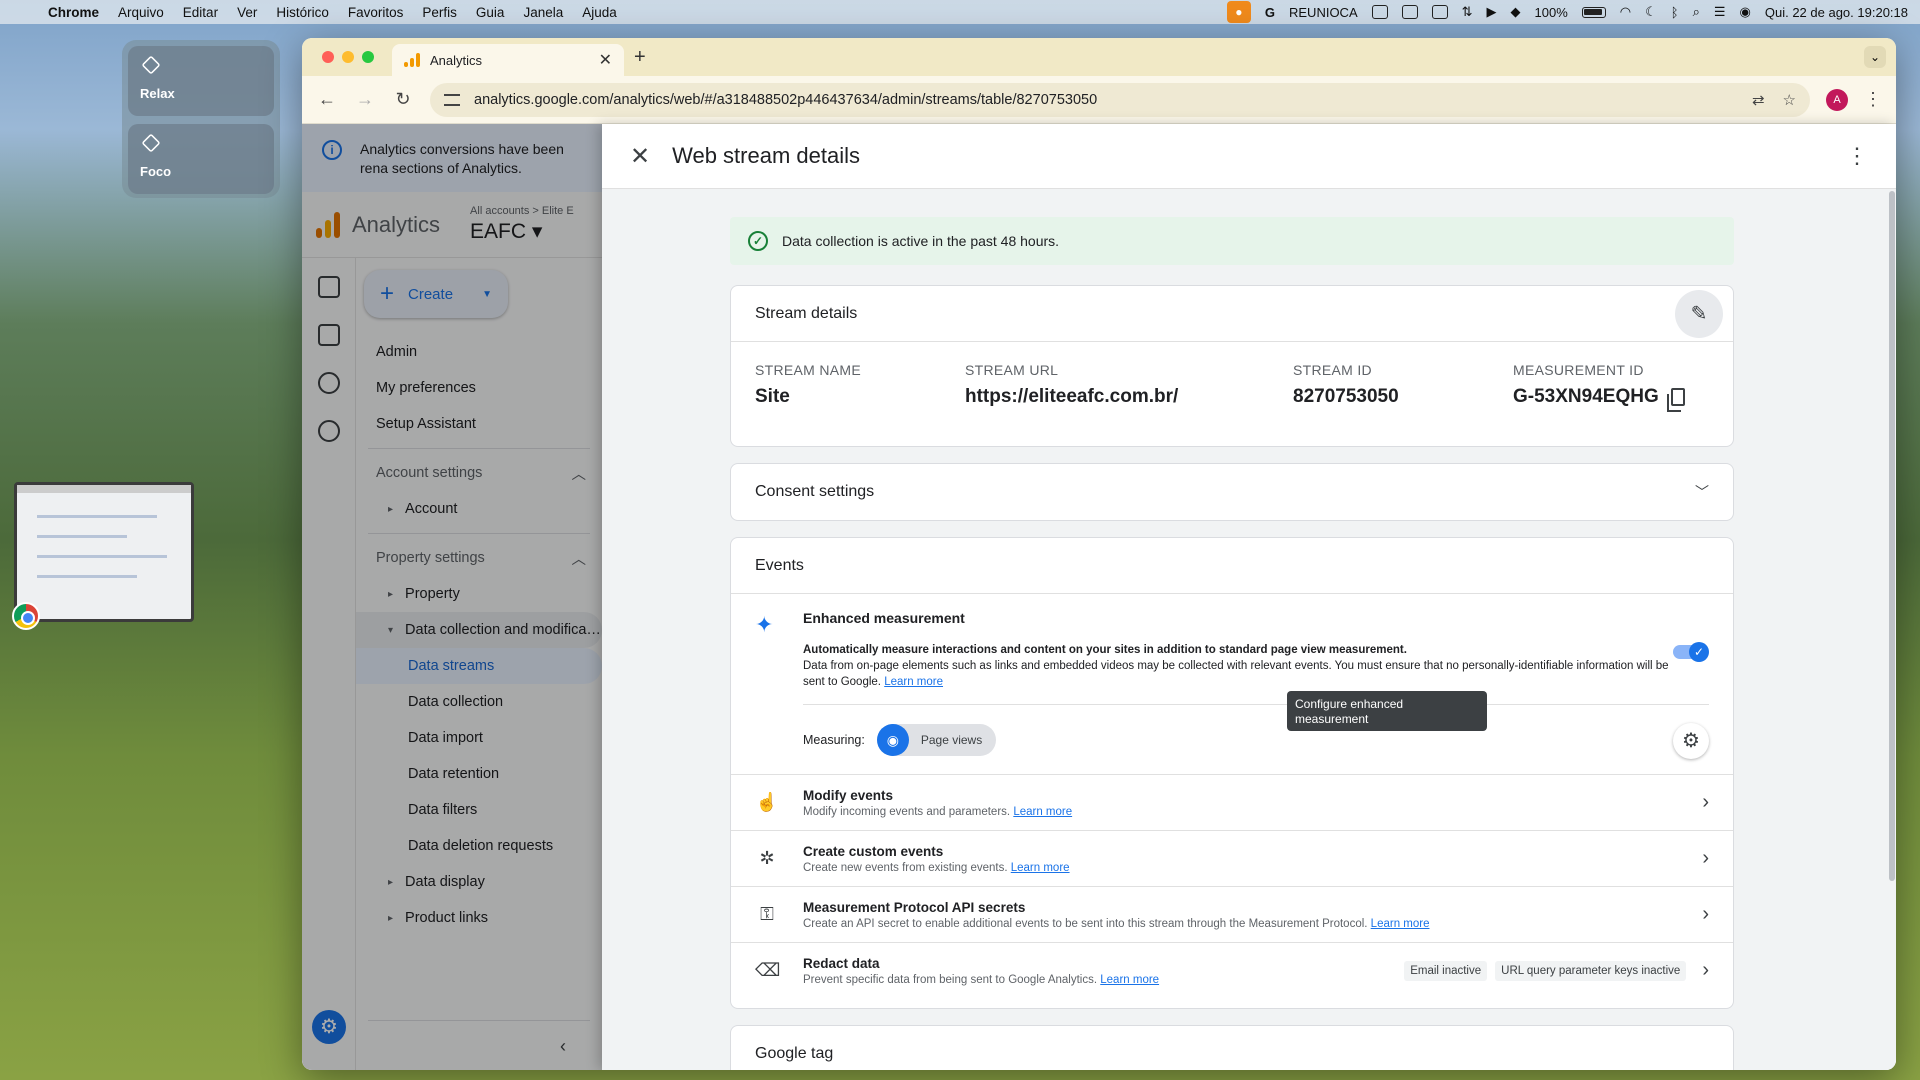  What do you see at coordinates (201, 81) in the screenshot?
I see `focus-relax: Relax` at bounding box center [201, 81].